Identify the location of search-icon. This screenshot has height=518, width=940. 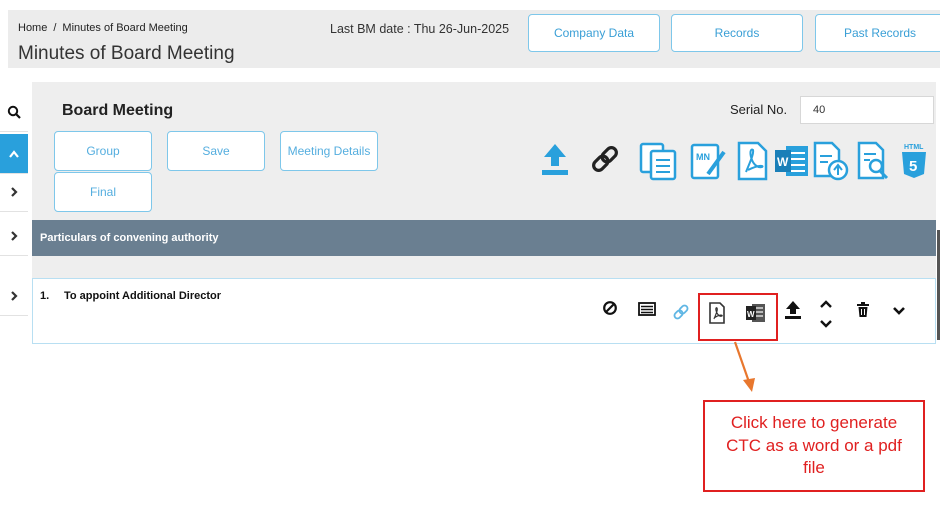
(14, 112).